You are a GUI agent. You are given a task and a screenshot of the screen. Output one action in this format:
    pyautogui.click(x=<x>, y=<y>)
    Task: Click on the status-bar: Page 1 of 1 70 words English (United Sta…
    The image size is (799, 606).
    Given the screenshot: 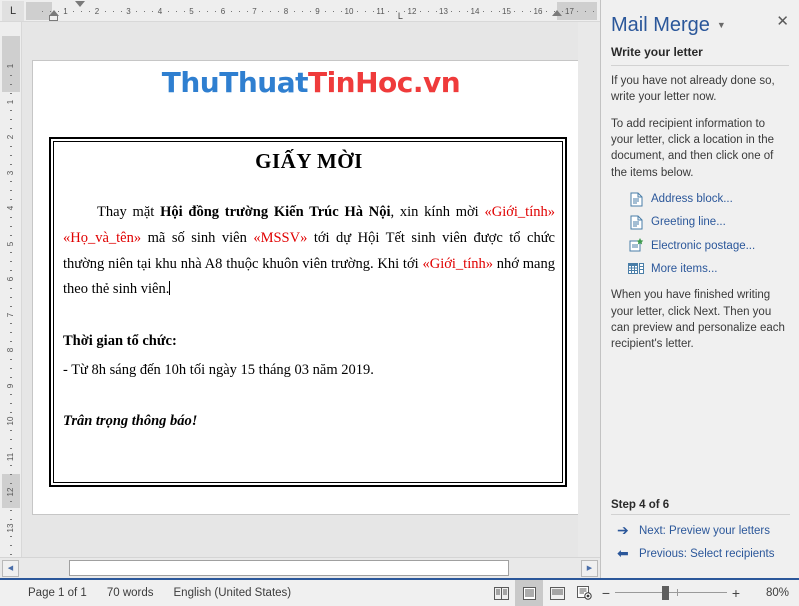 What is the action you would take?
    pyautogui.click(x=399, y=592)
    